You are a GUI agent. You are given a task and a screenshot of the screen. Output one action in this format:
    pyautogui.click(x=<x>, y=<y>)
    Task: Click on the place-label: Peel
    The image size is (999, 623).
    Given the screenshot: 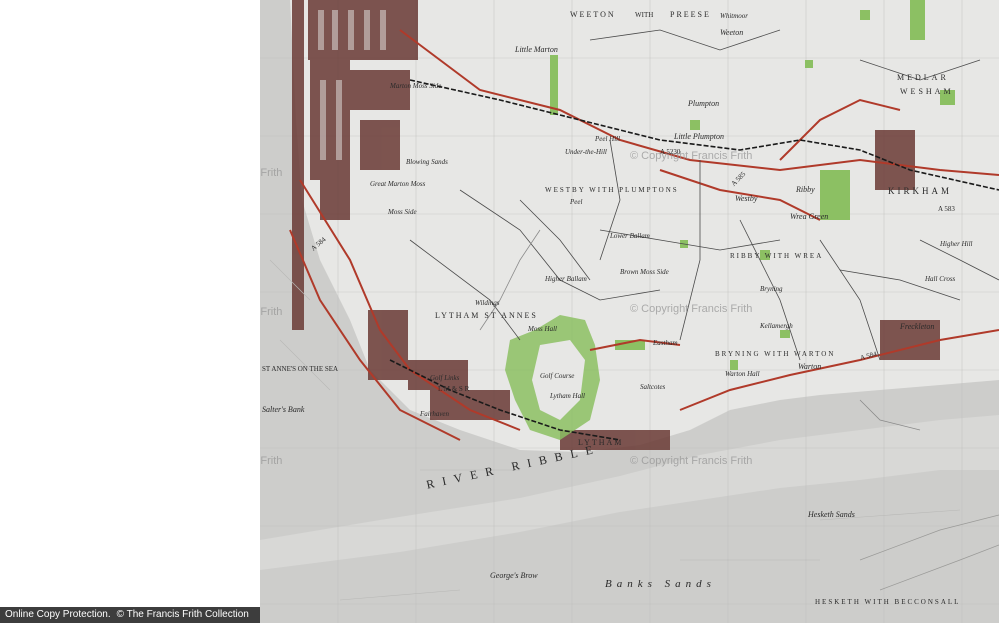 What is the action you would take?
    pyautogui.click(x=576, y=202)
    